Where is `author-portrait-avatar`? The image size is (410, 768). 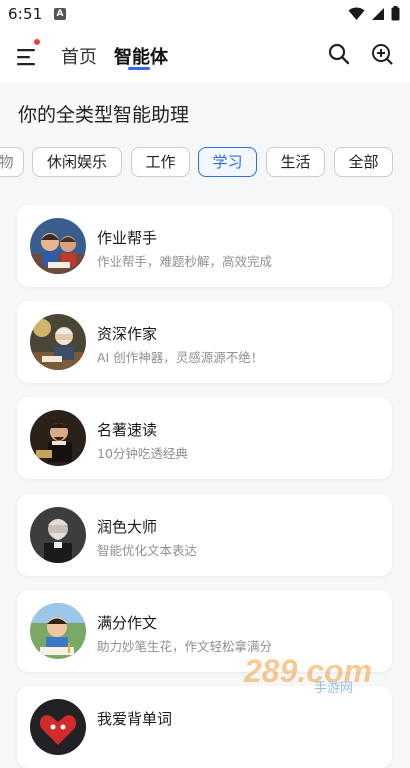 author-portrait-avatar is located at coordinates (58, 535).